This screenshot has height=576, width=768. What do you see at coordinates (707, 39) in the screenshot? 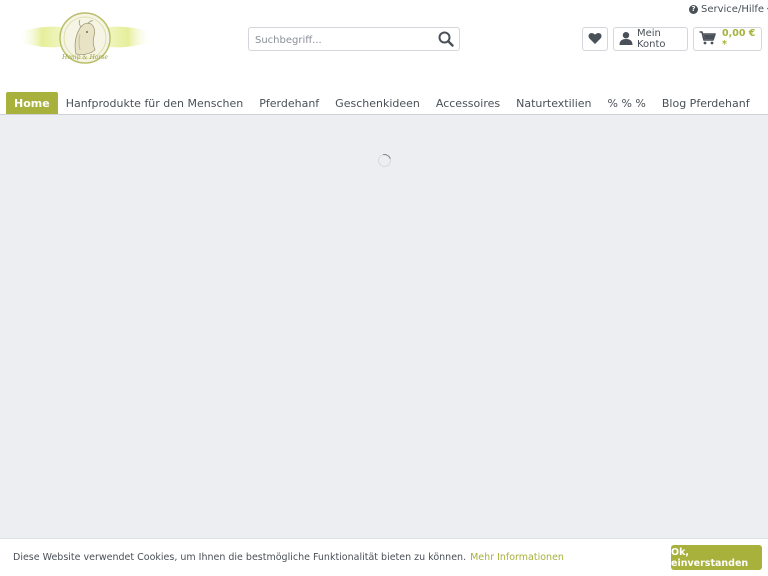
I see `cart-icon` at bounding box center [707, 39].